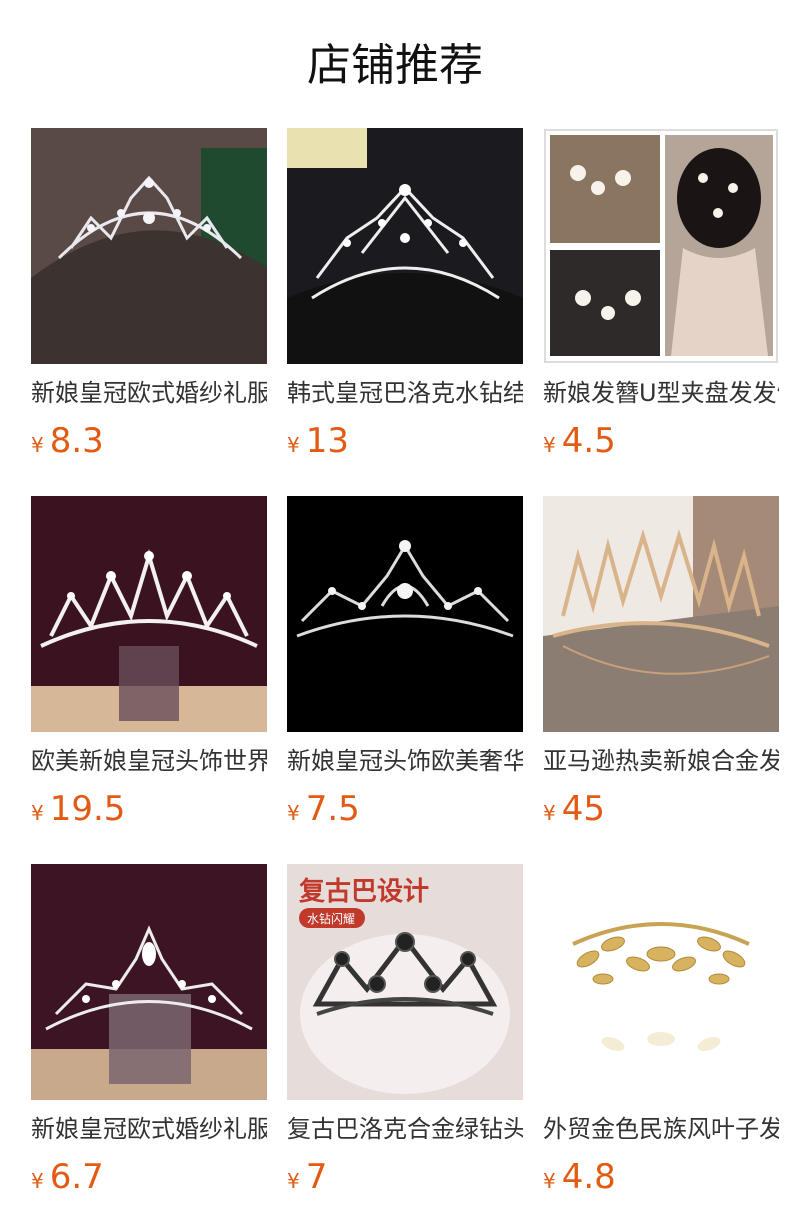  Describe the element at coordinates (327, 441) in the screenshot. I see `price-value: 13` at that location.